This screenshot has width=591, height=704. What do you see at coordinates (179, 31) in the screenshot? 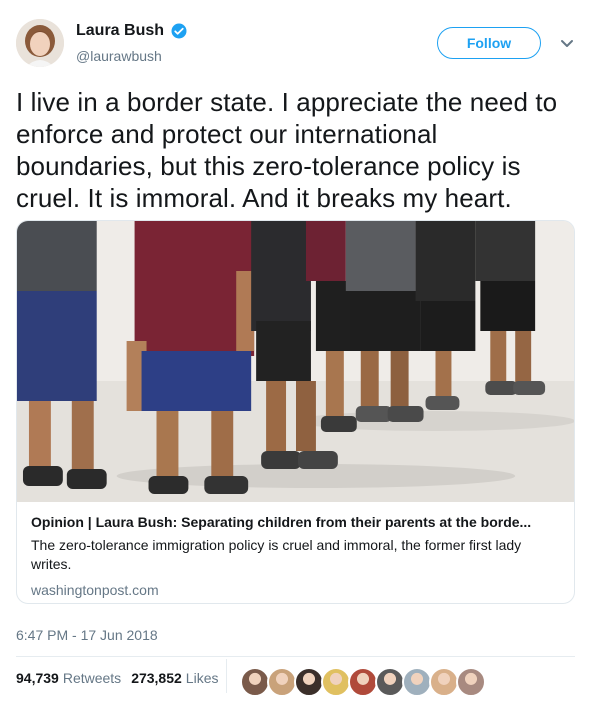
I see `verified-badge-icon` at bounding box center [179, 31].